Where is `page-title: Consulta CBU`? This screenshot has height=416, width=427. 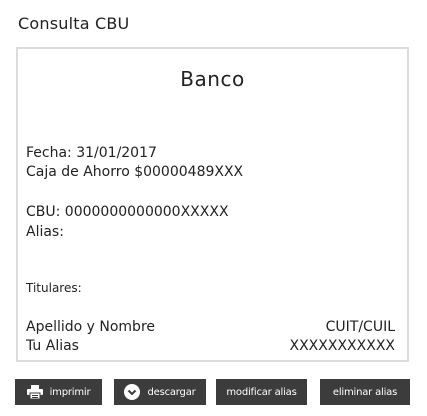
page-title: Consulta CBU is located at coordinates (74, 23).